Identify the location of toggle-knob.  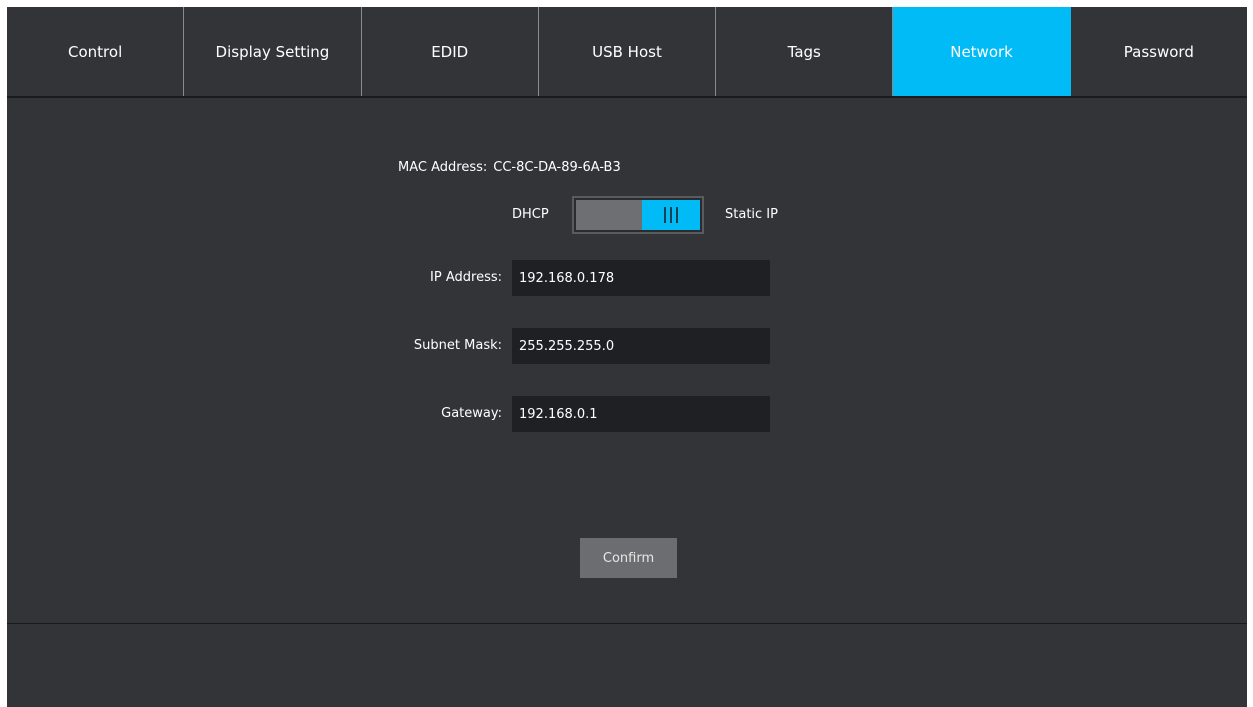
(671, 215).